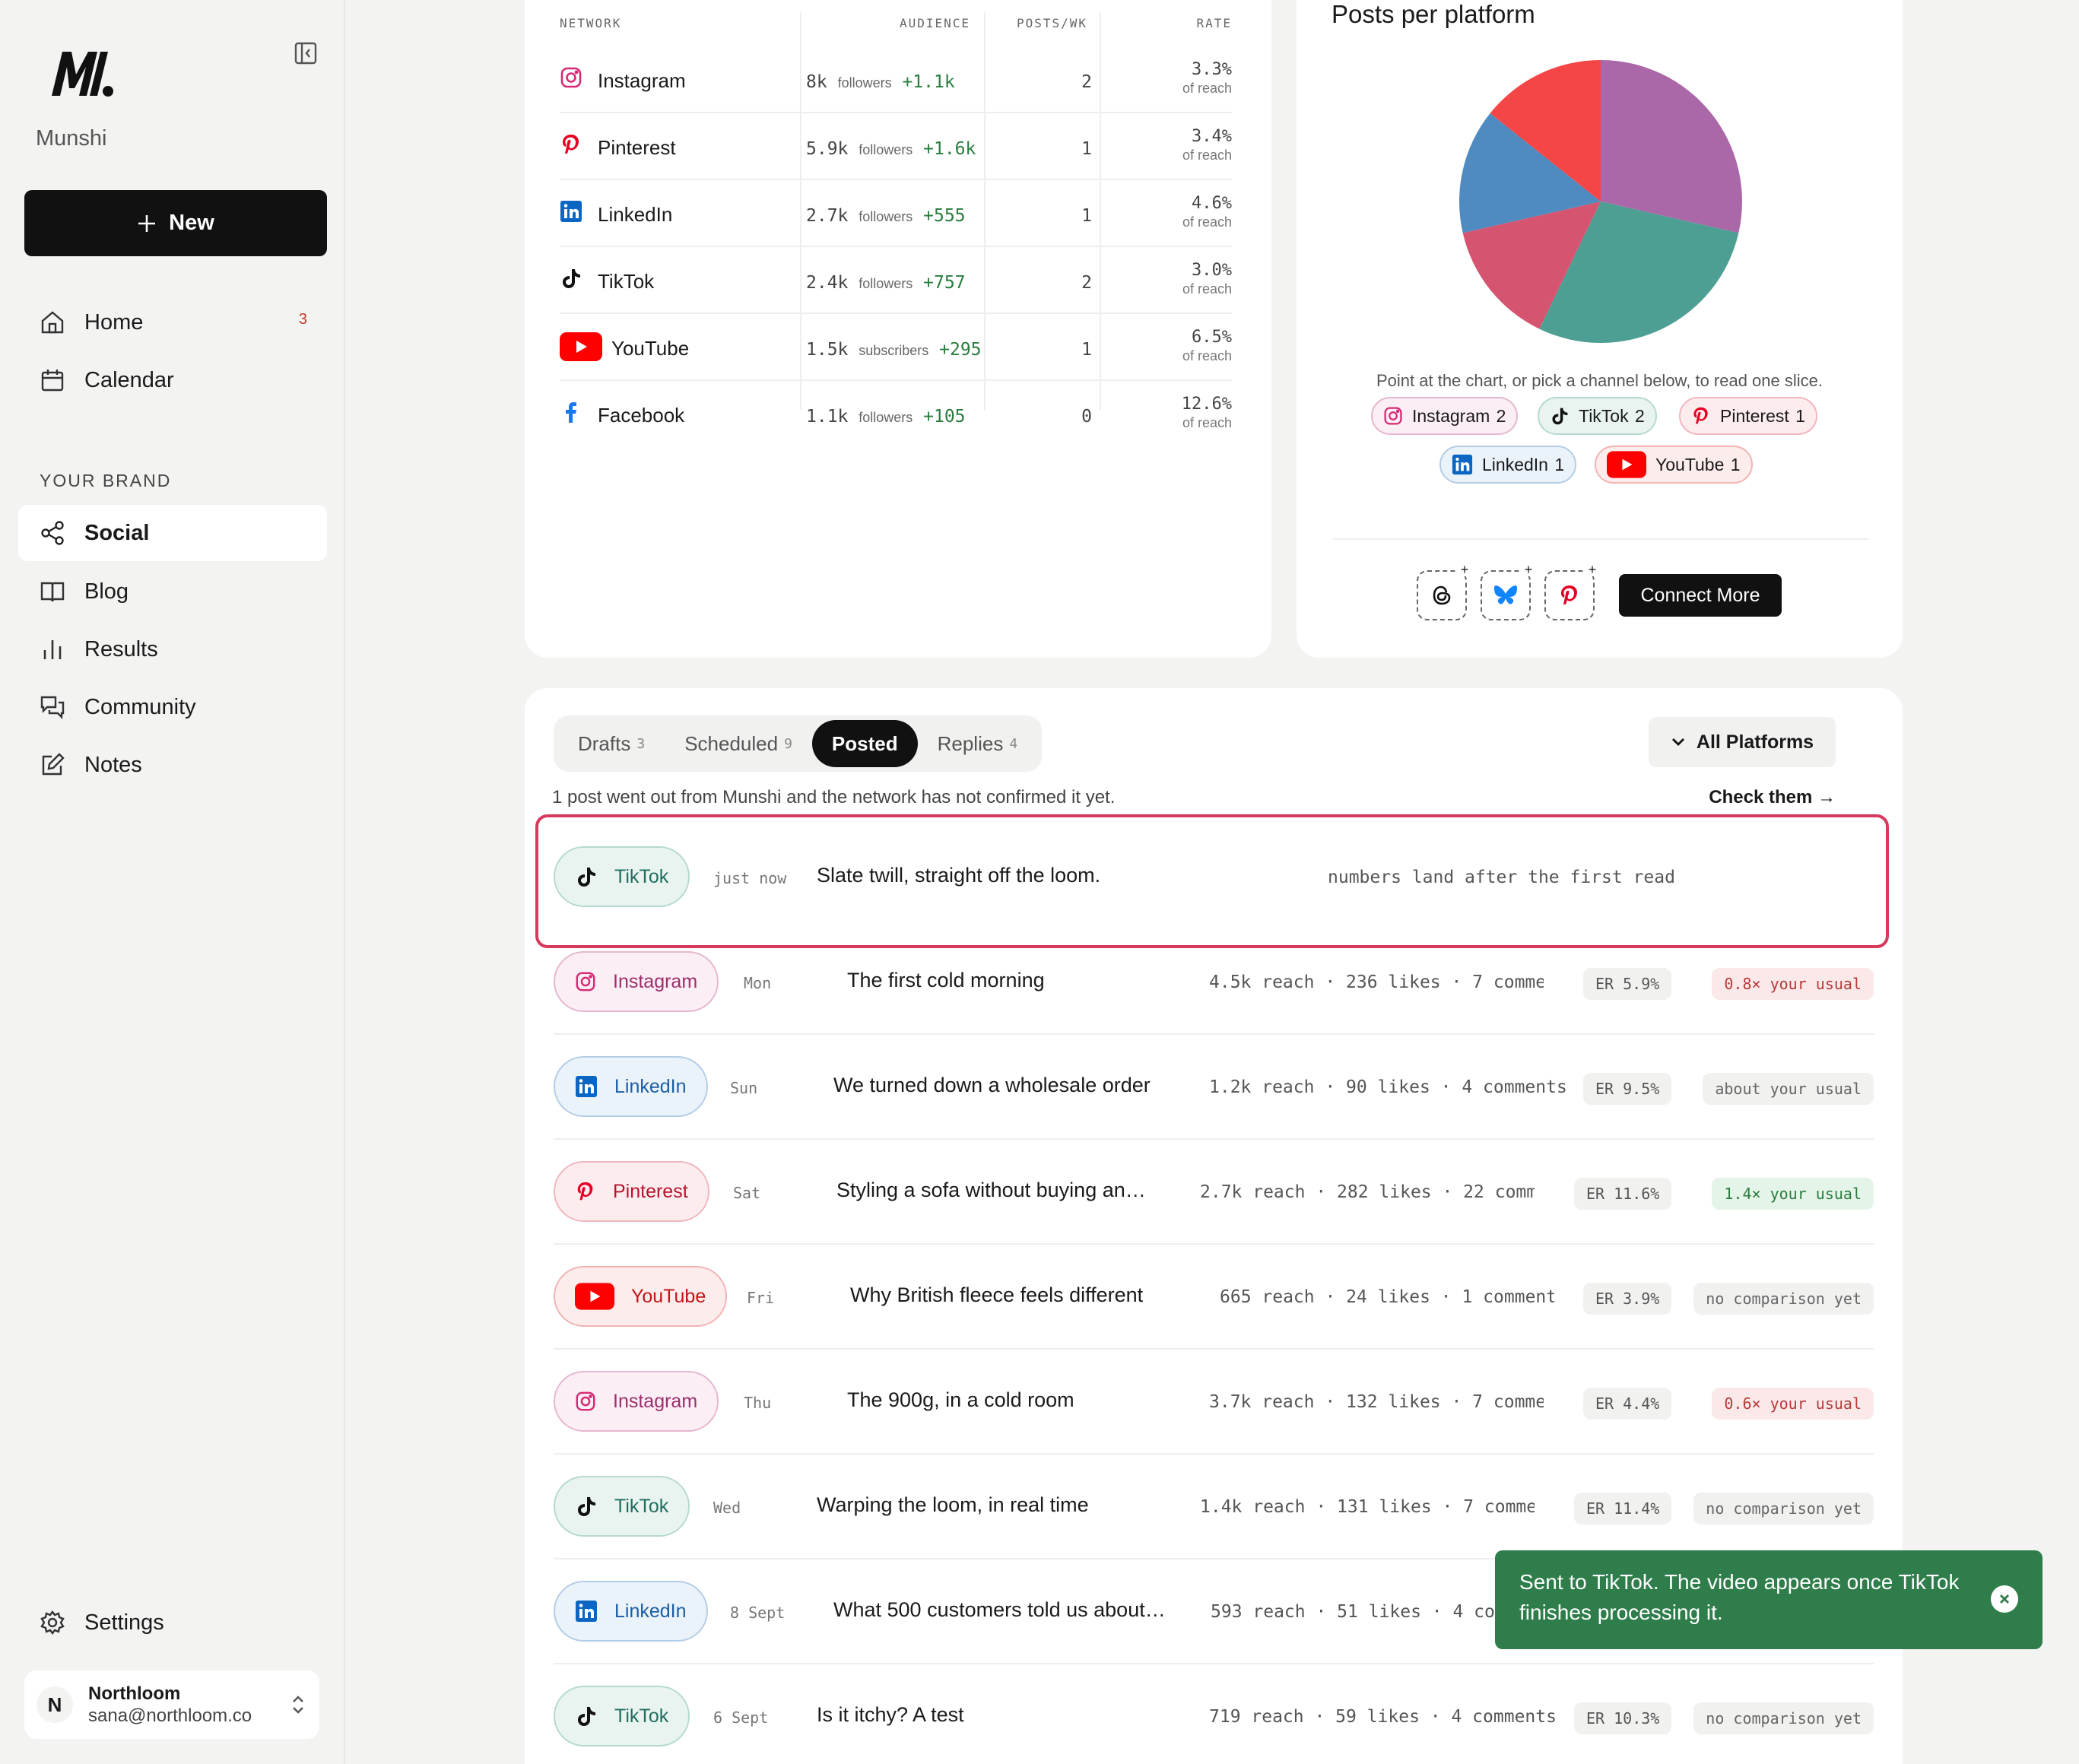 The width and height of the screenshot is (2079, 1764). What do you see at coordinates (106, 480) in the screenshot?
I see `your-brand-heading: YOUR BRAND` at bounding box center [106, 480].